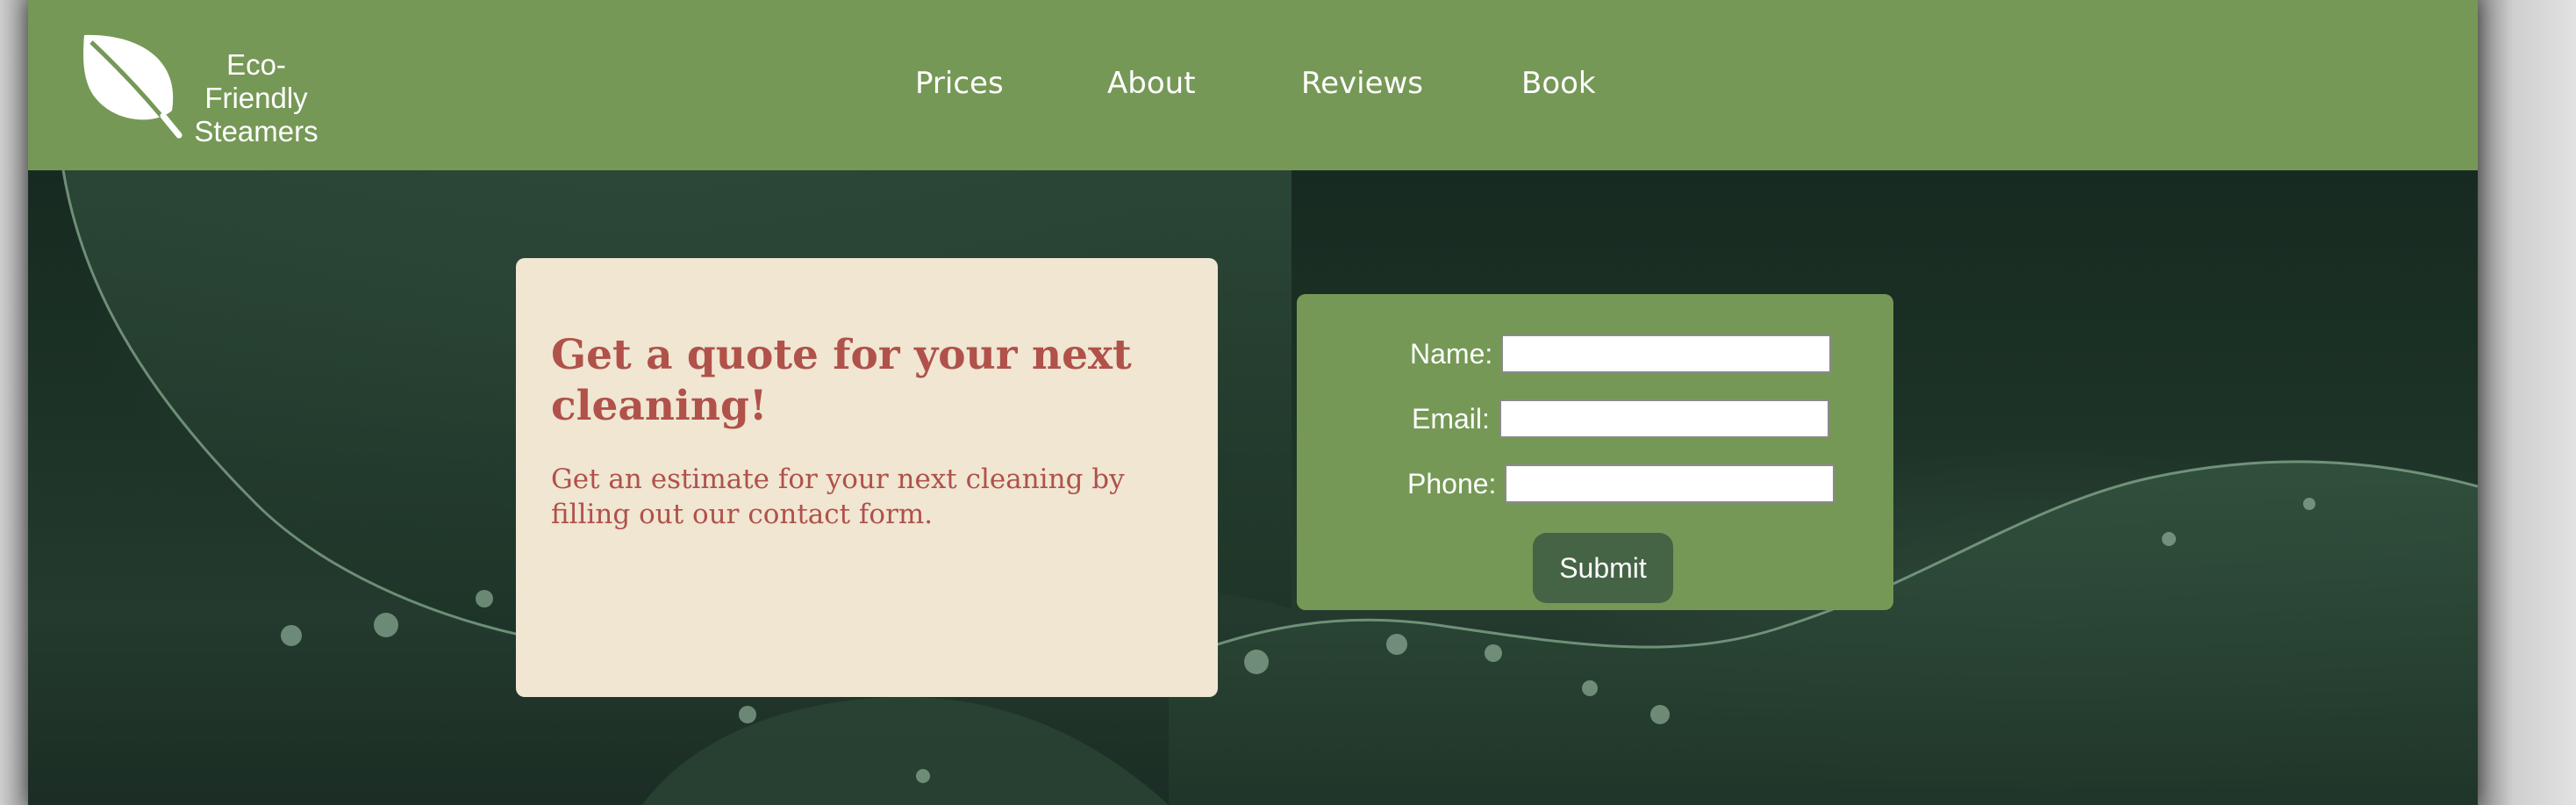 The height and width of the screenshot is (805, 2576). Describe the element at coordinates (14, 403) in the screenshot. I see `window-left-edge` at that location.